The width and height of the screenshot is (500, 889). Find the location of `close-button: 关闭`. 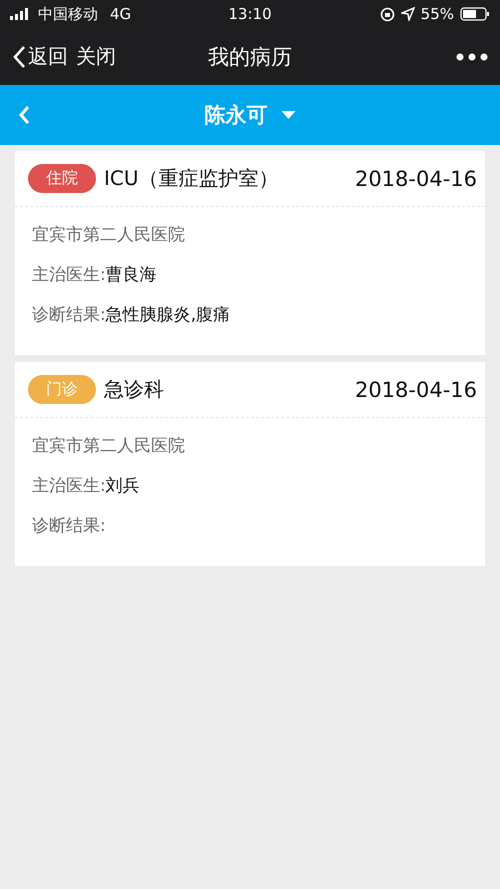

close-button: 关闭 is located at coordinates (100, 56).